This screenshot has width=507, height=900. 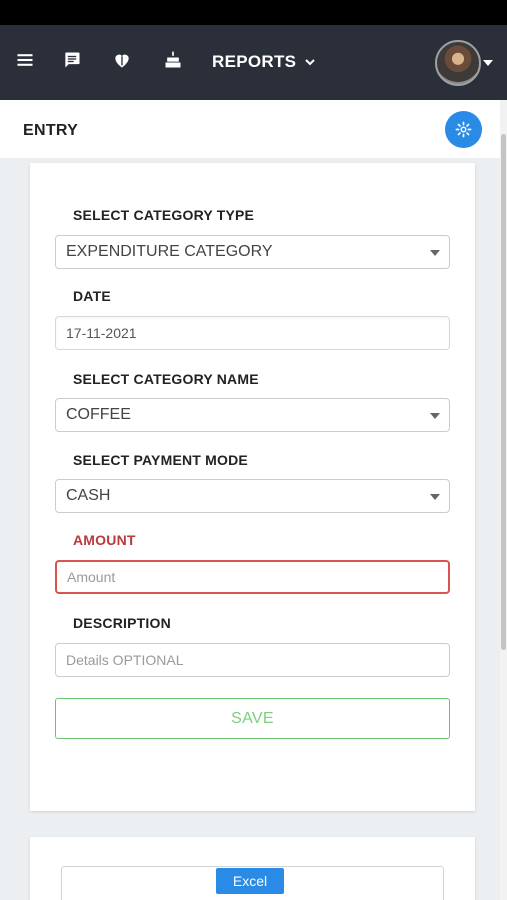 I want to click on amount-label: AMOUNT, so click(x=104, y=540).